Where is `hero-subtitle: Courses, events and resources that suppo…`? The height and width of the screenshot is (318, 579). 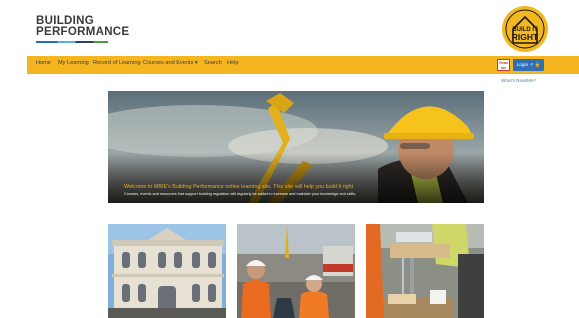 hero-subtitle: Courses, events and resources that suppo… is located at coordinates (240, 194).